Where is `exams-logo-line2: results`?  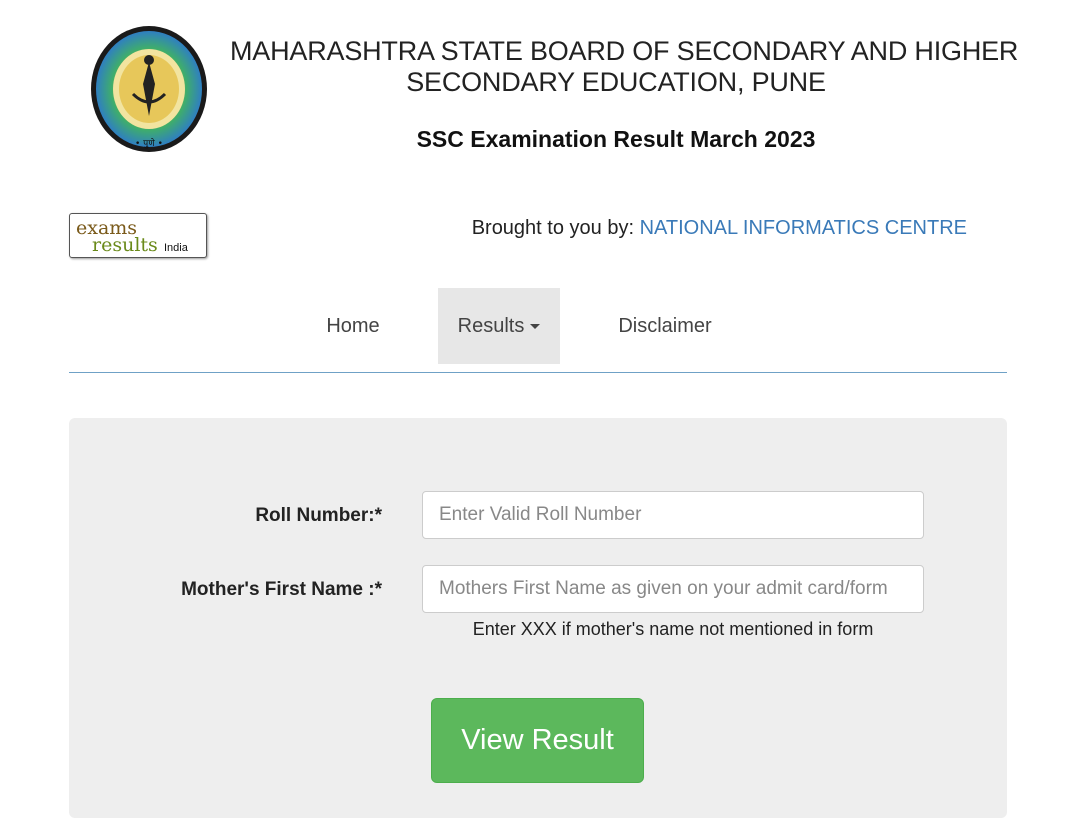 exams-logo-line2: results is located at coordinates (125, 245).